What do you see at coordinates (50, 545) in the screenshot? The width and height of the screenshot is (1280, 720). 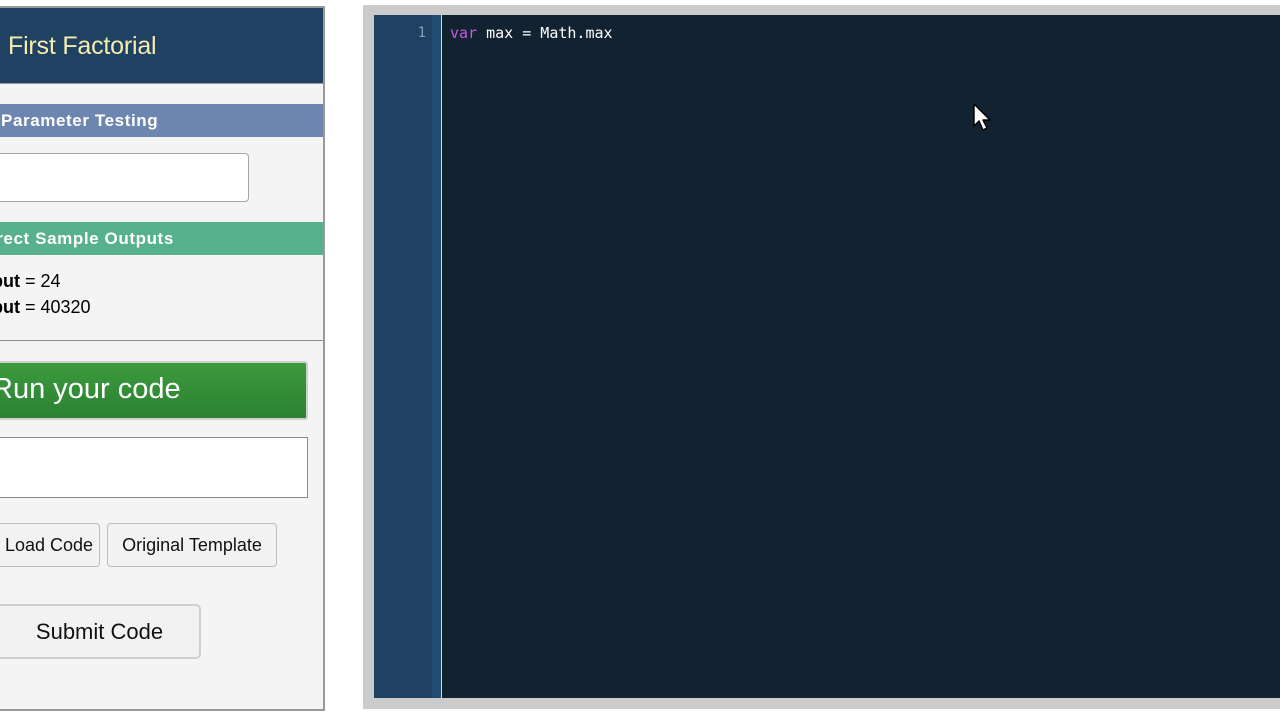 I see `load-code-button: Load Code` at bounding box center [50, 545].